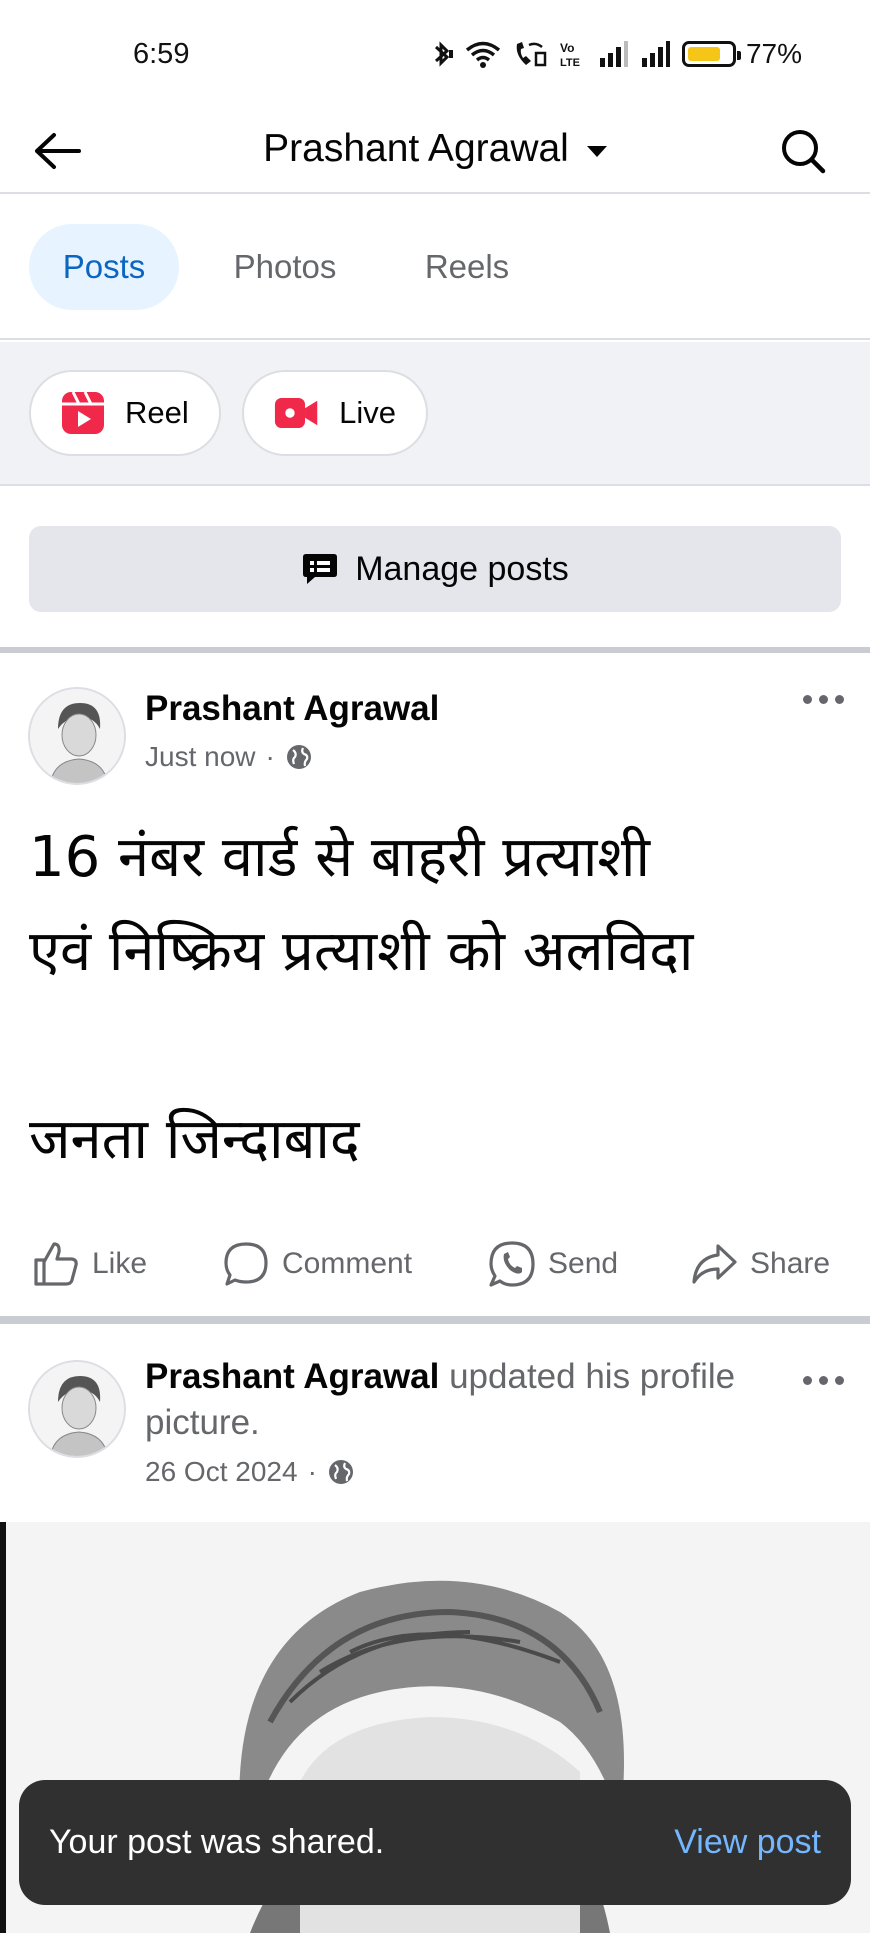 The width and height of the screenshot is (870, 1933). What do you see at coordinates (296, 413) in the screenshot?
I see `live-video-icon` at bounding box center [296, 413].